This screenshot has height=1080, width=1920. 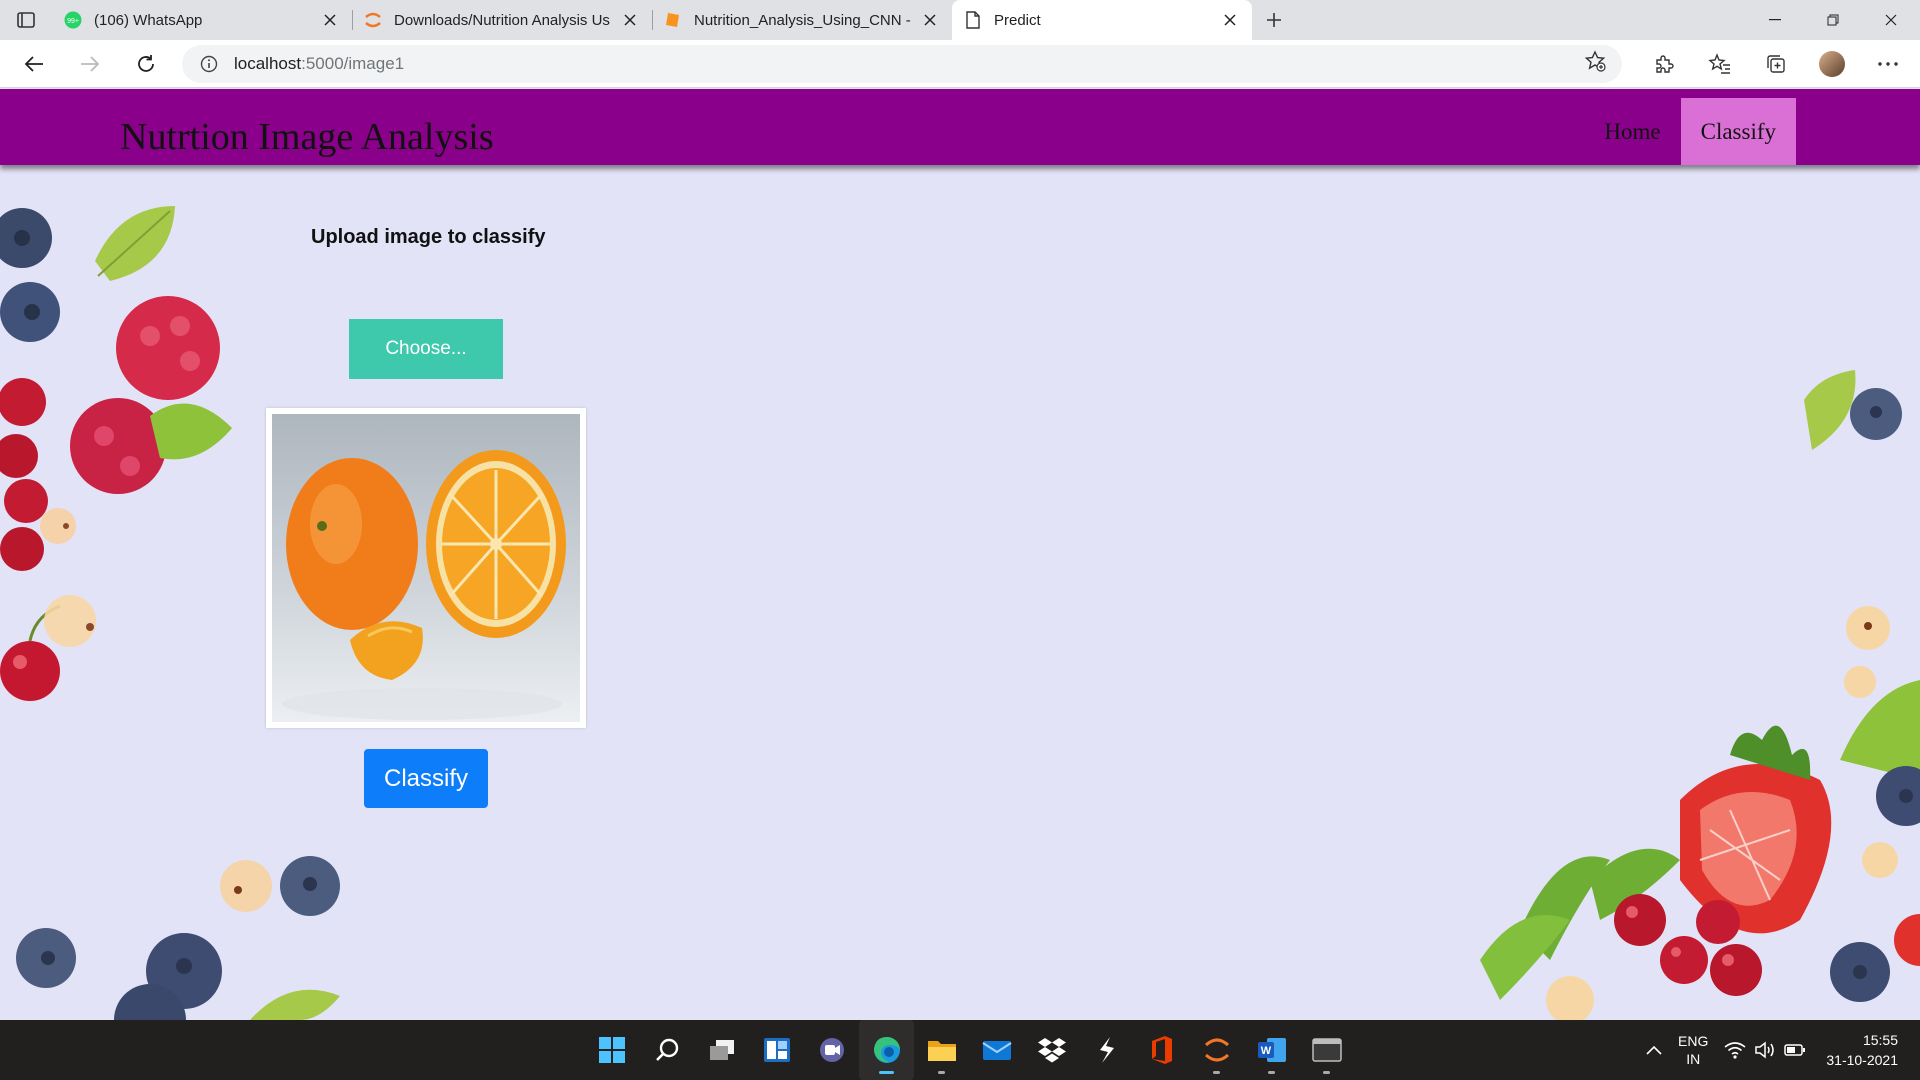 I want to click on clock-date: 31-10-2021, so click(x=1862, y=1060).